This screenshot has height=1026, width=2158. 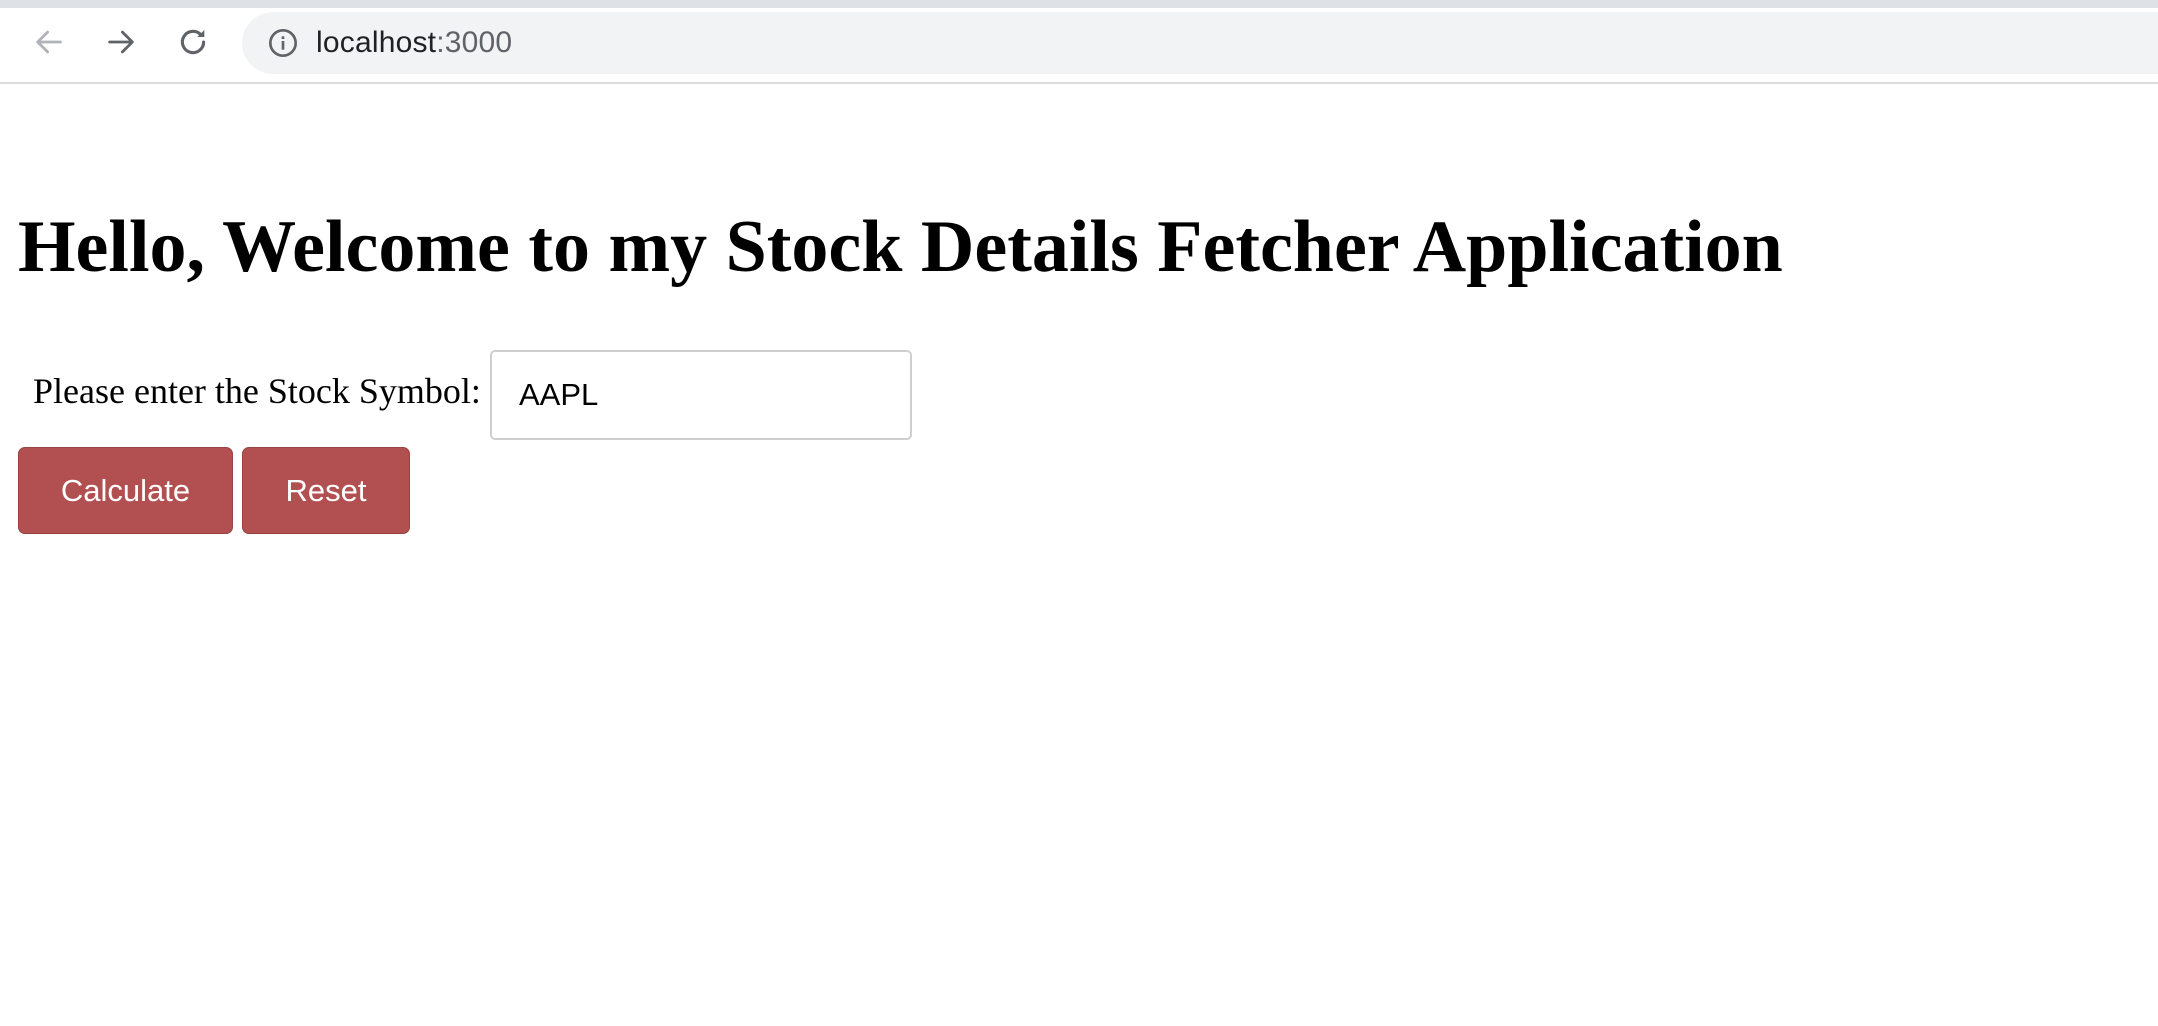 What do you see at coordinates (376, 42) in the screenshot?
I see `url-host: localhost` at bounding box center [376, 42].